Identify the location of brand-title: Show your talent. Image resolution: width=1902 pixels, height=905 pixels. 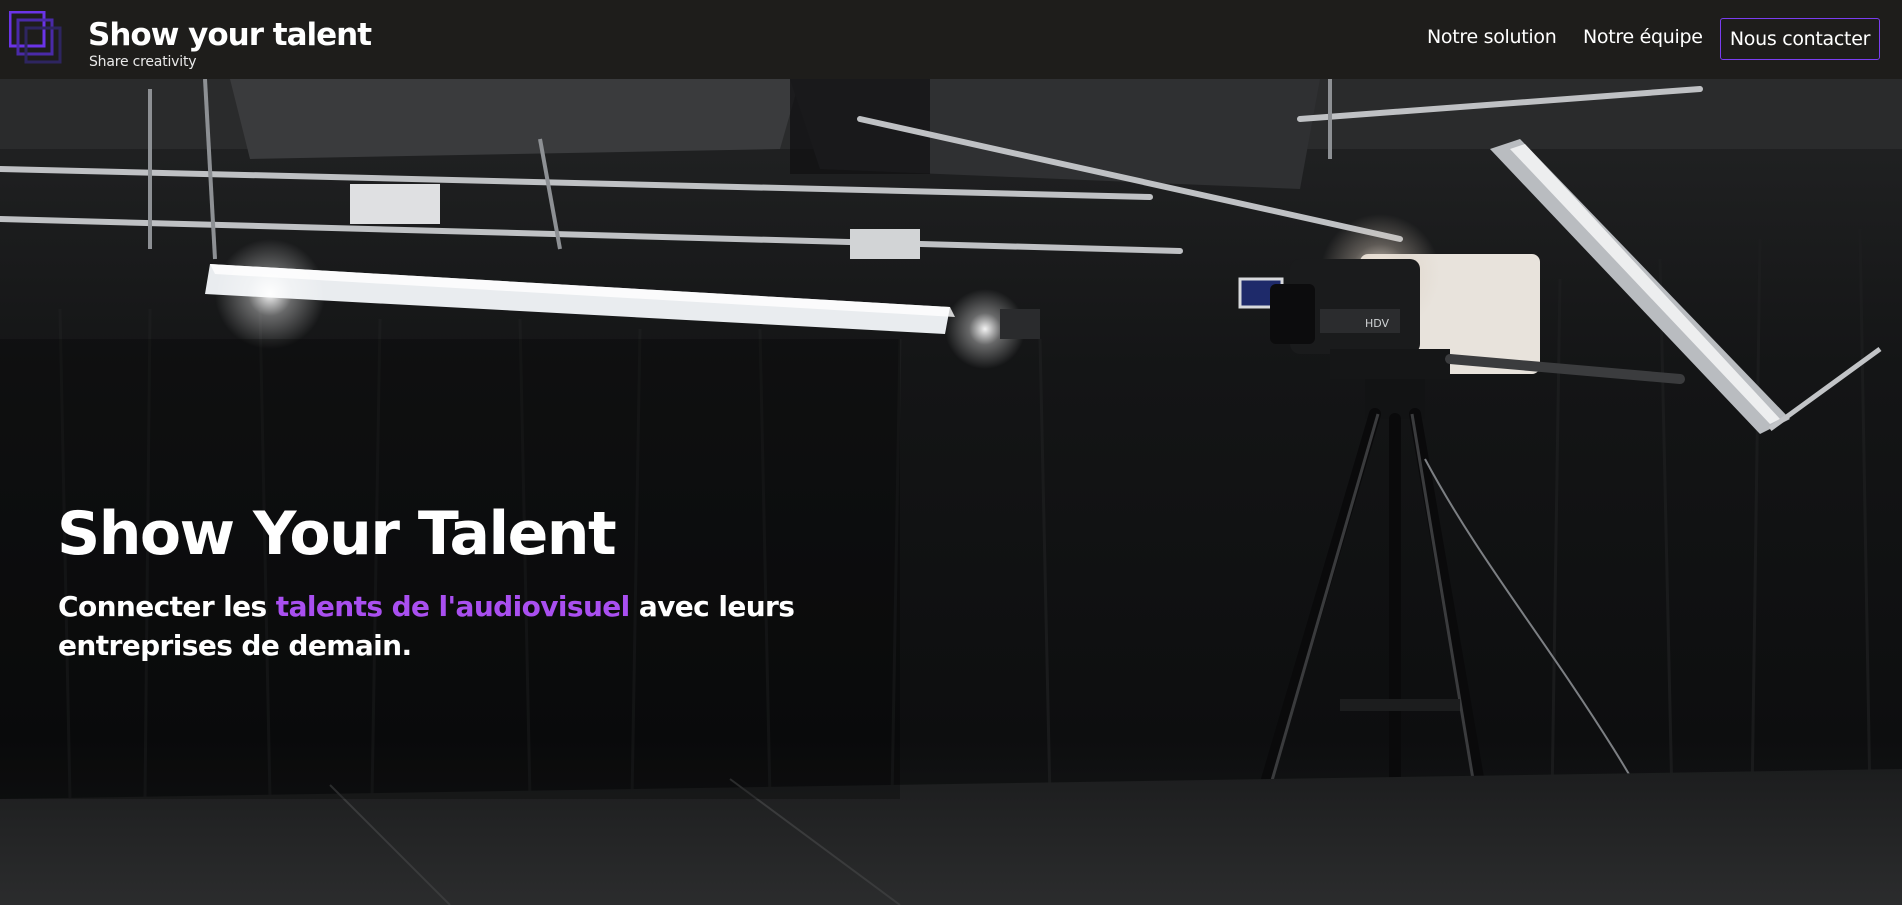
(230, 35).